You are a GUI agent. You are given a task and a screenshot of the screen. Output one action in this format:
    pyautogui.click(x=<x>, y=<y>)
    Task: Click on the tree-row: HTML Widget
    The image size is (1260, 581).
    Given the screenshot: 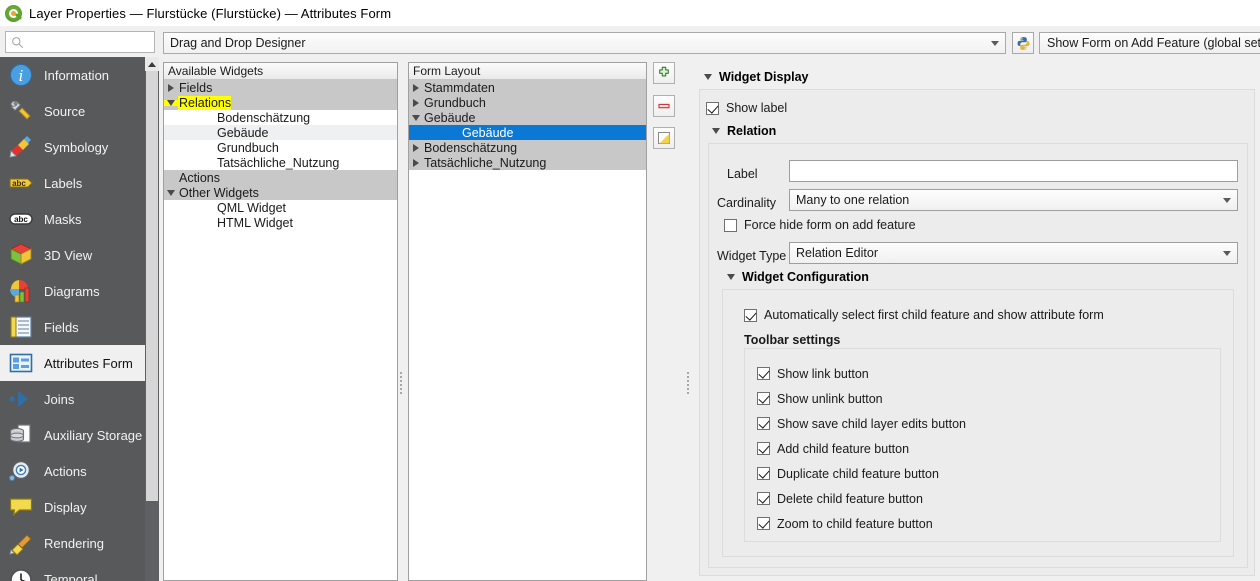 What is the action you would take?
    pyautogui.click(x=280, y=222)
    